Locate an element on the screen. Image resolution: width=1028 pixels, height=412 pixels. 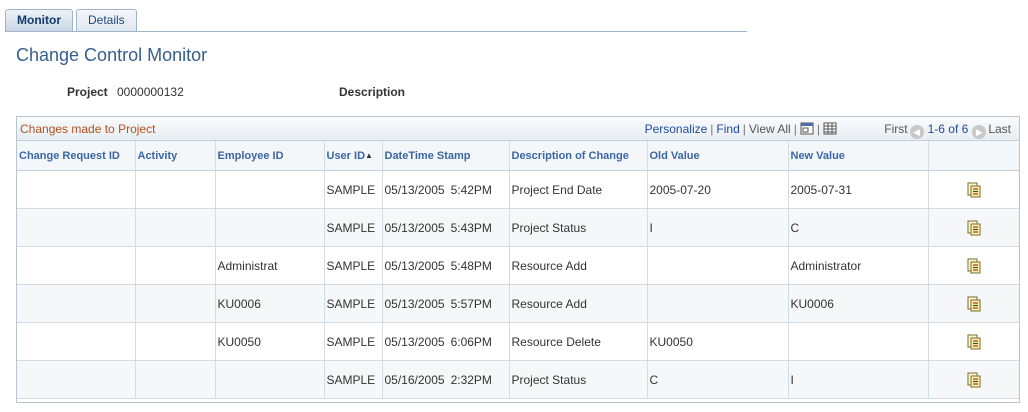
cell-datetime-stamp: 05/16/2005 2:32PM is located at coordinates (446, 379).